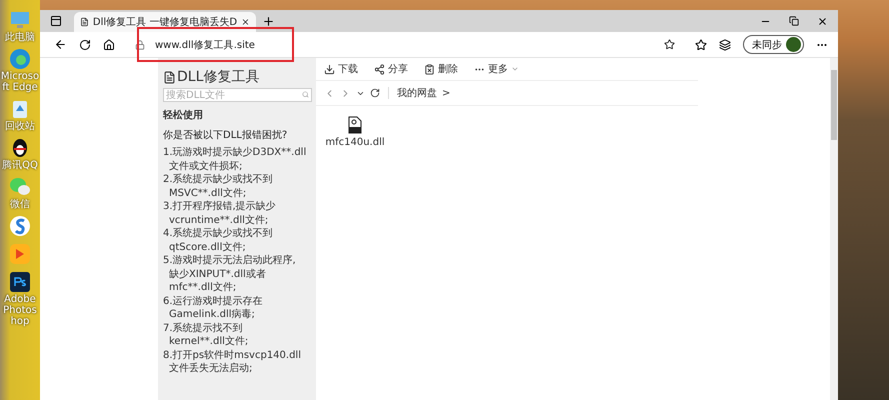  I want to click on list-text: kernel**.dll文件;, so click(208, 341).